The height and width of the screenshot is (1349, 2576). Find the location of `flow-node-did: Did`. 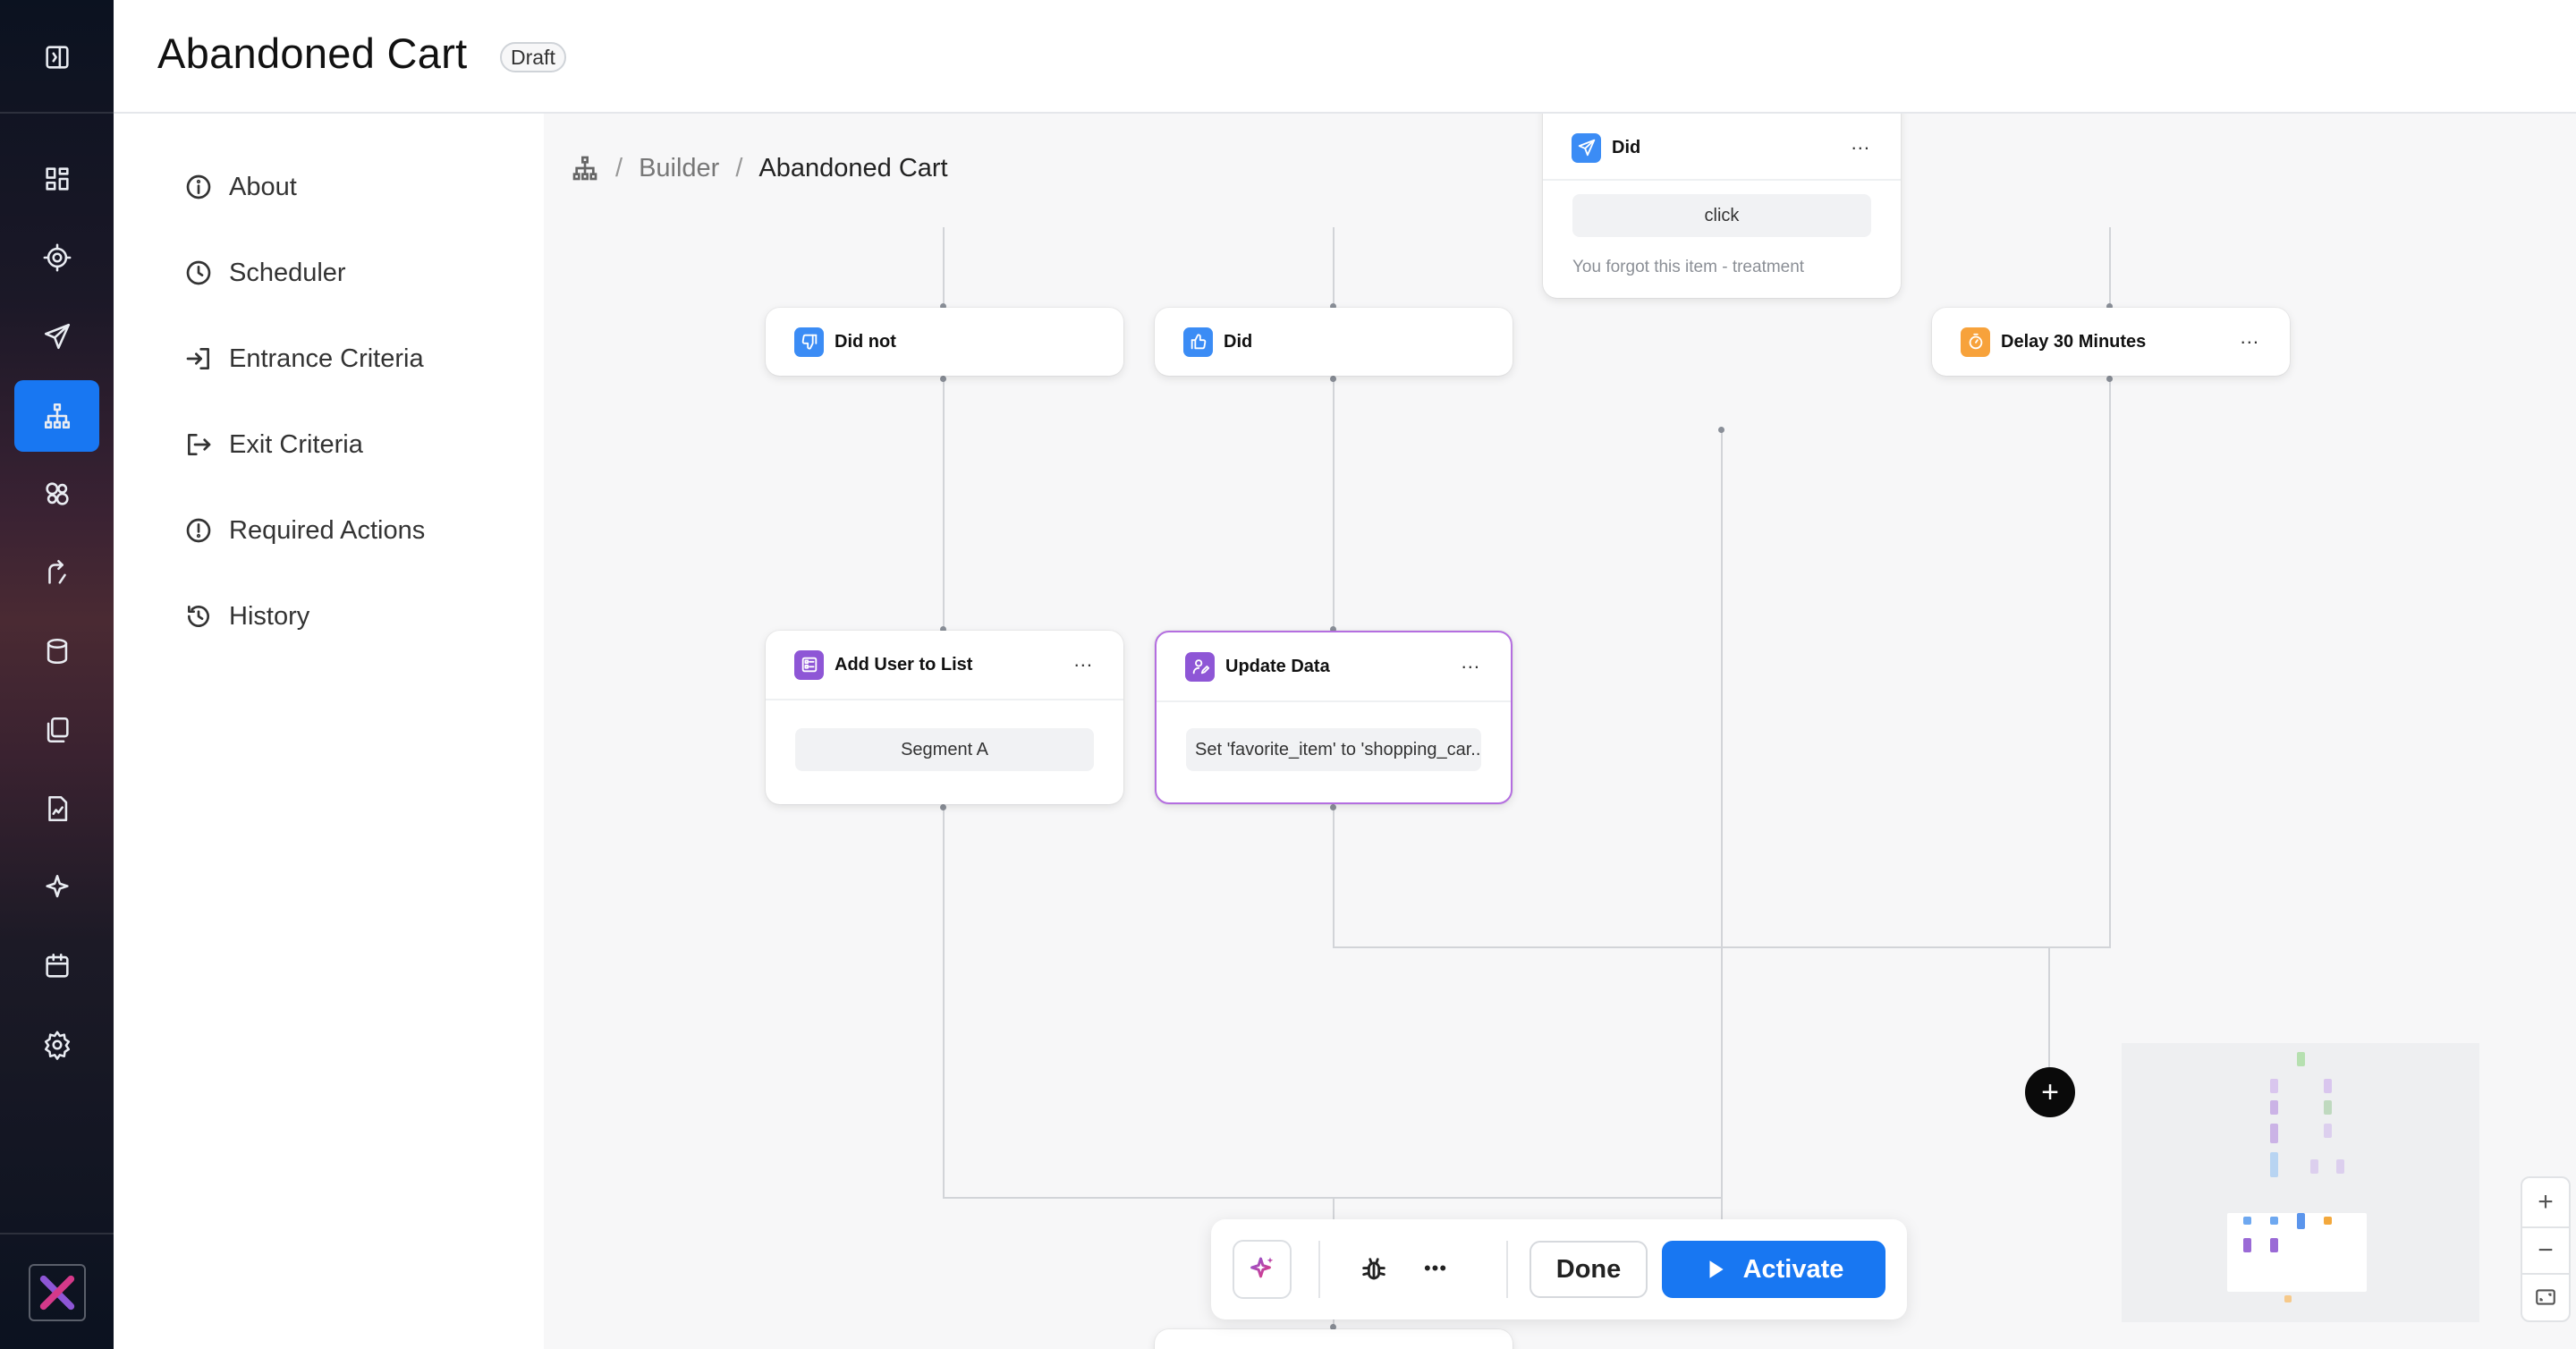

flow-node-did: Did is located at coordinates (1334, 342).